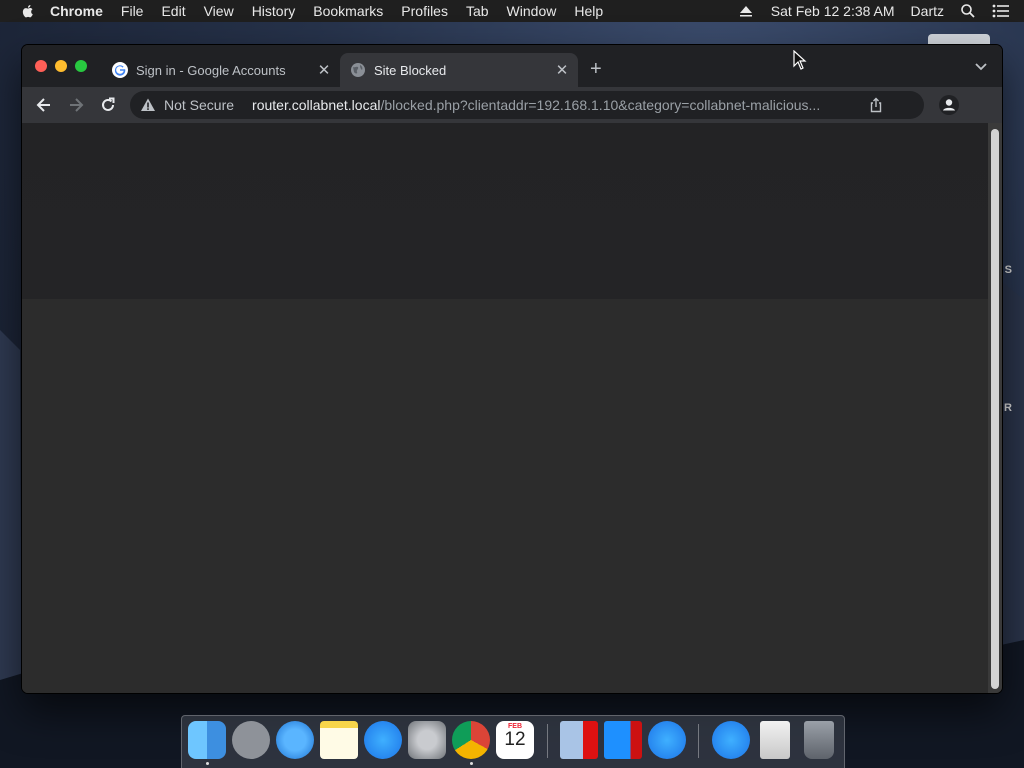 The image size is (1024, 768). I want to click on minimize-window-button, so click(61, 66).